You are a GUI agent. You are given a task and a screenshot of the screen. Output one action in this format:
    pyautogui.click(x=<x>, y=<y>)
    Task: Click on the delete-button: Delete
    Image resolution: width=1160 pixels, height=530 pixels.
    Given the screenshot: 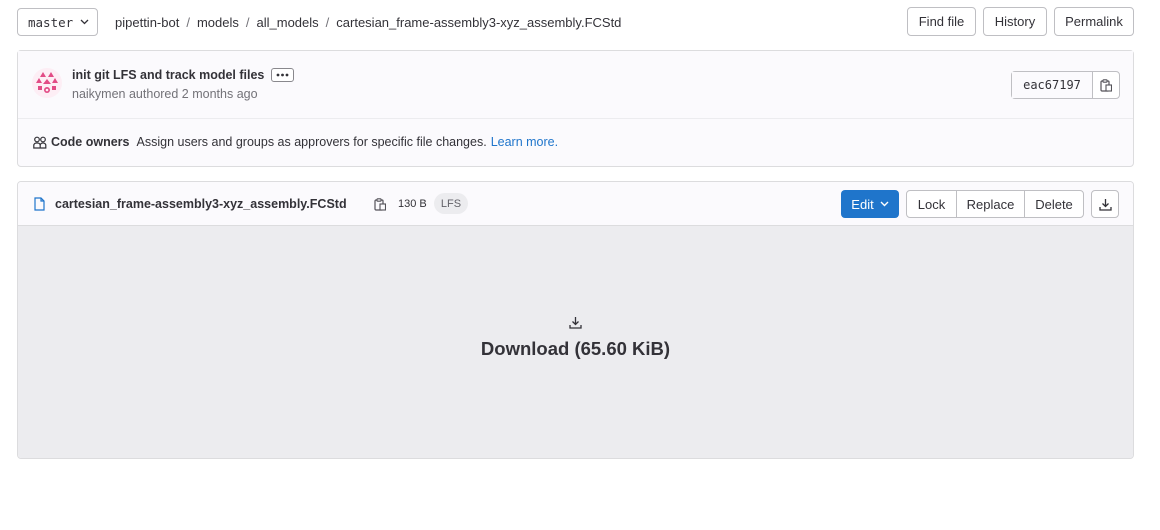 What is the action you would take?
    pyautogui.click(x=1054, y=204)
    